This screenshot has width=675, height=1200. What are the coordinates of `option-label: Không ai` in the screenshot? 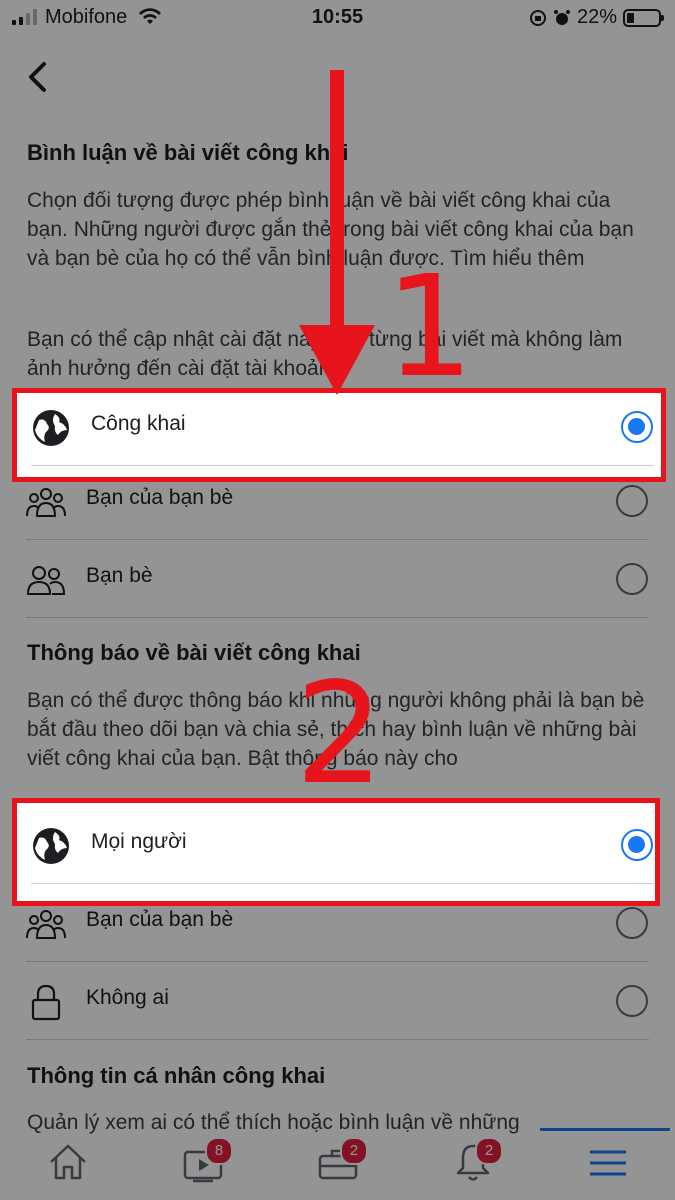 It's located at (127, 997).